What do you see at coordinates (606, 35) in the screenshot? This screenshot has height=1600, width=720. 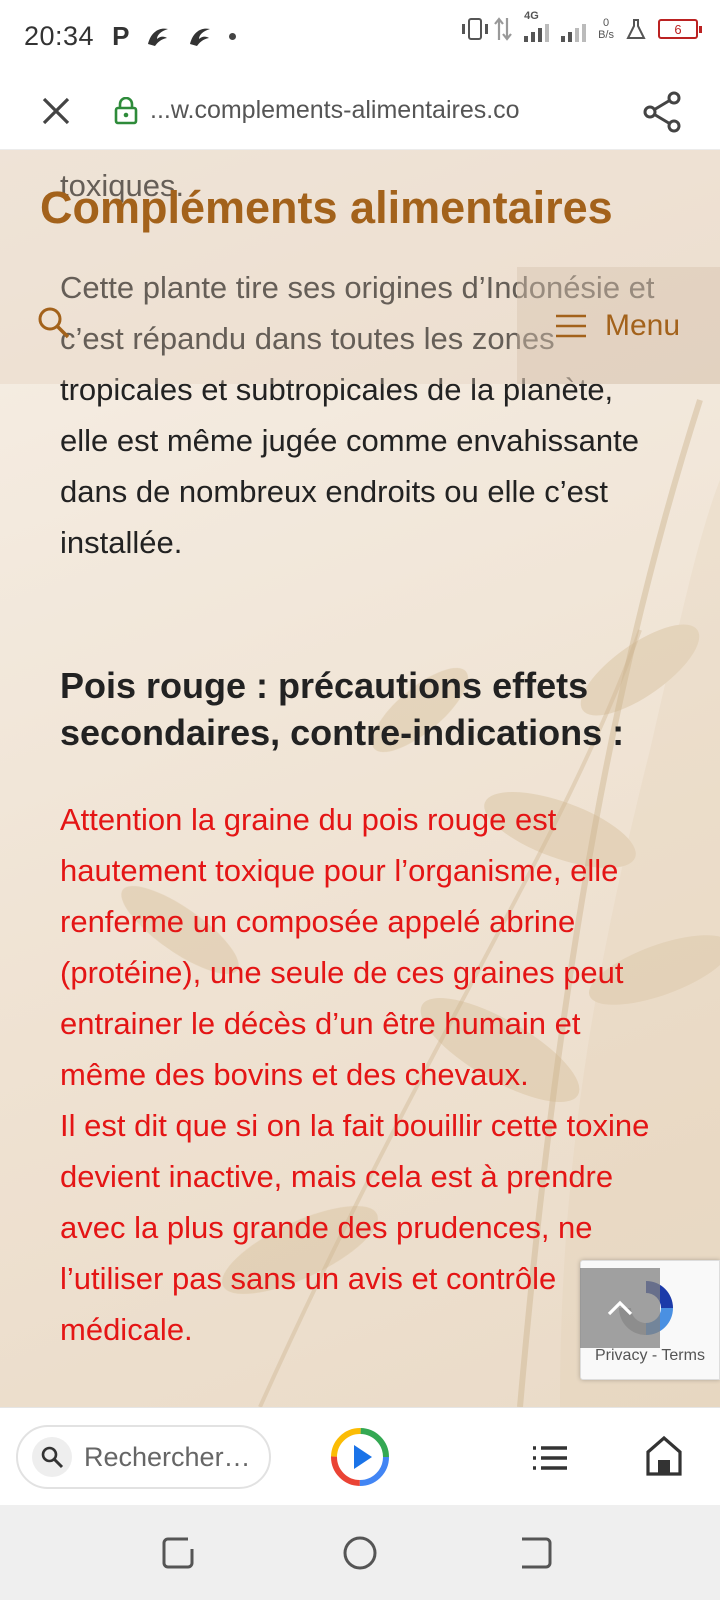 I see `network-speed-unit: B/s` at bounding box center [606, 35].